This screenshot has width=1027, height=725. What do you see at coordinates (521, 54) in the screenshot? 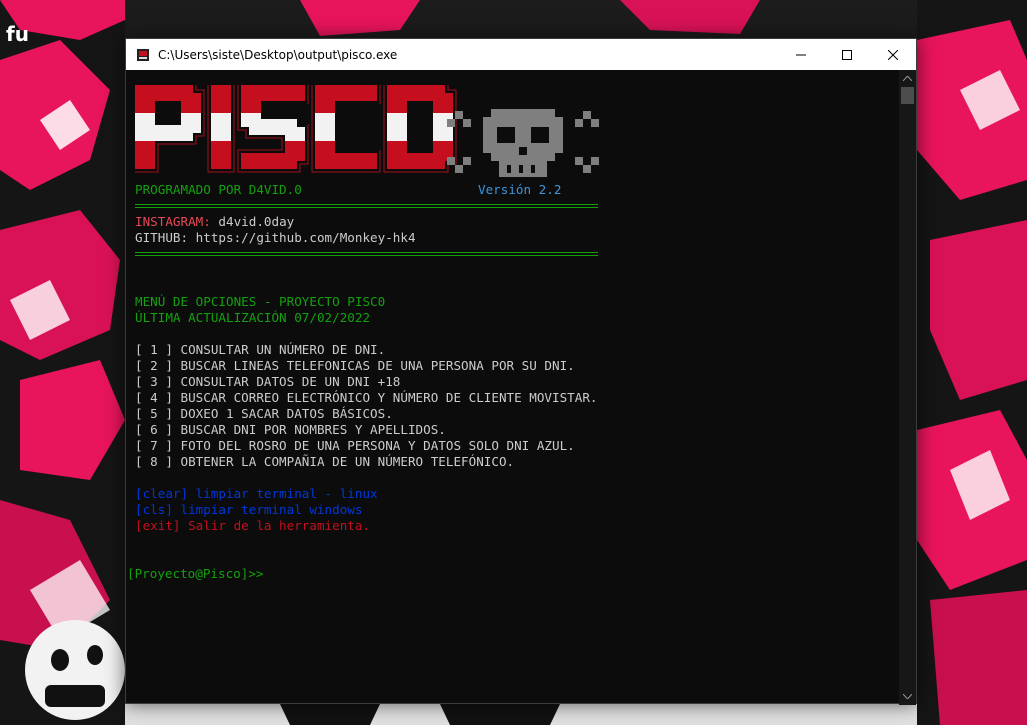
I see `title-bar: C:\Users\siste\Desktop\output\pisco.exe` at bounding box center [521, 54].